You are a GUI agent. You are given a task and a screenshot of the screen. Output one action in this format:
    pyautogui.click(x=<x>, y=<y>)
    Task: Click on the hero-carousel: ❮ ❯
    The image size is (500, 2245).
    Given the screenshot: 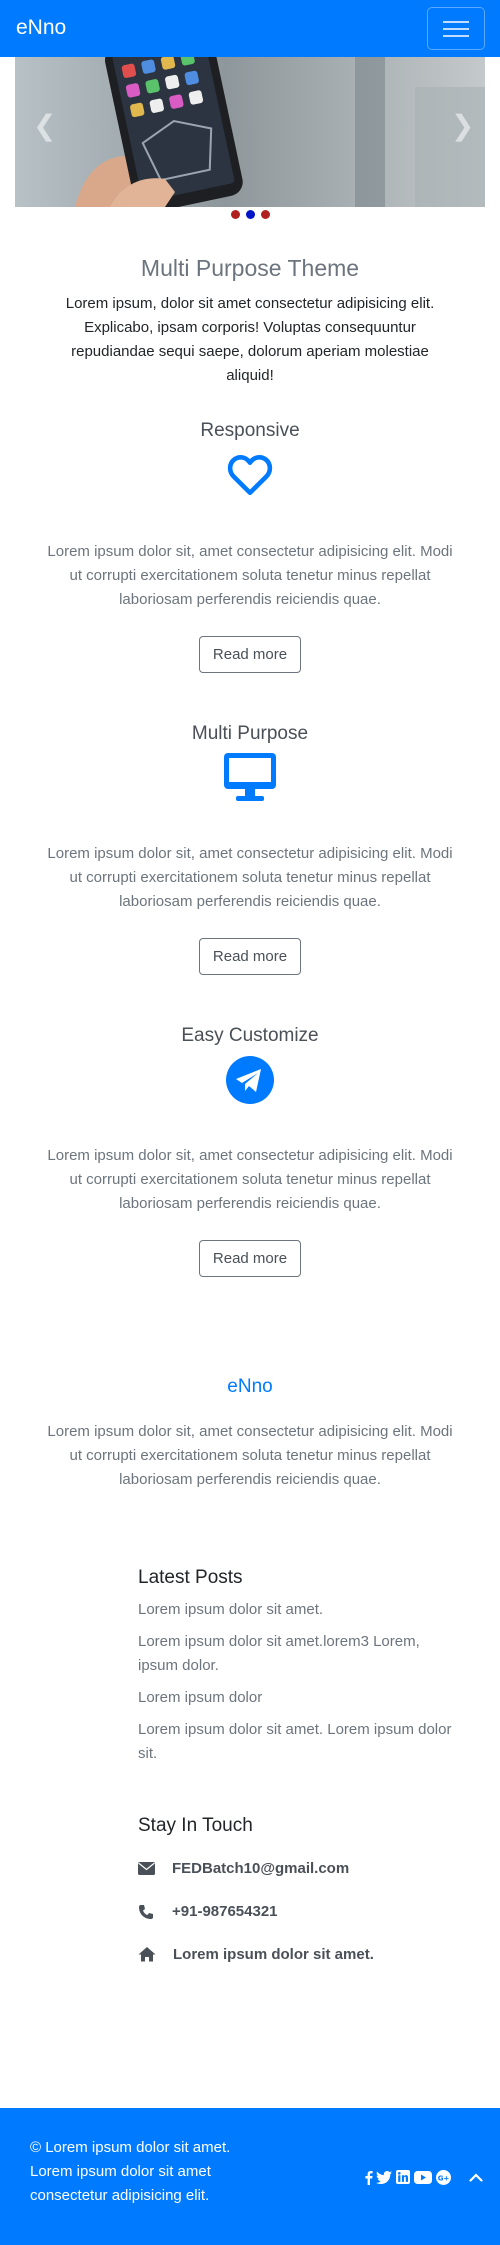 What is the action you would take?
    pyautogui.click(x=250, y=132)
    